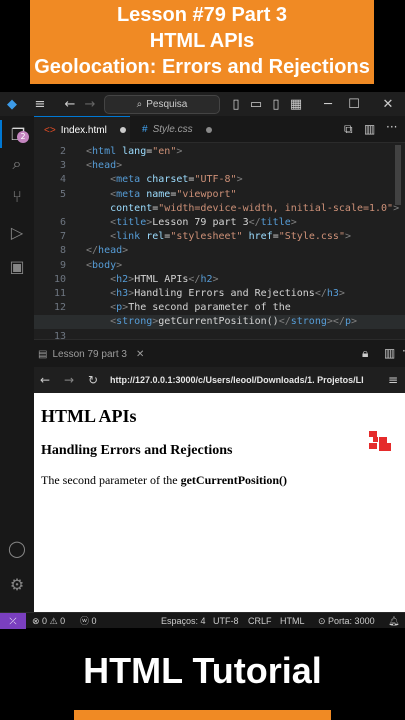  What do you see at coordinates (292, 621) in the screenshot?
I see `language-status: HTML` at bounding box center [292, 621].